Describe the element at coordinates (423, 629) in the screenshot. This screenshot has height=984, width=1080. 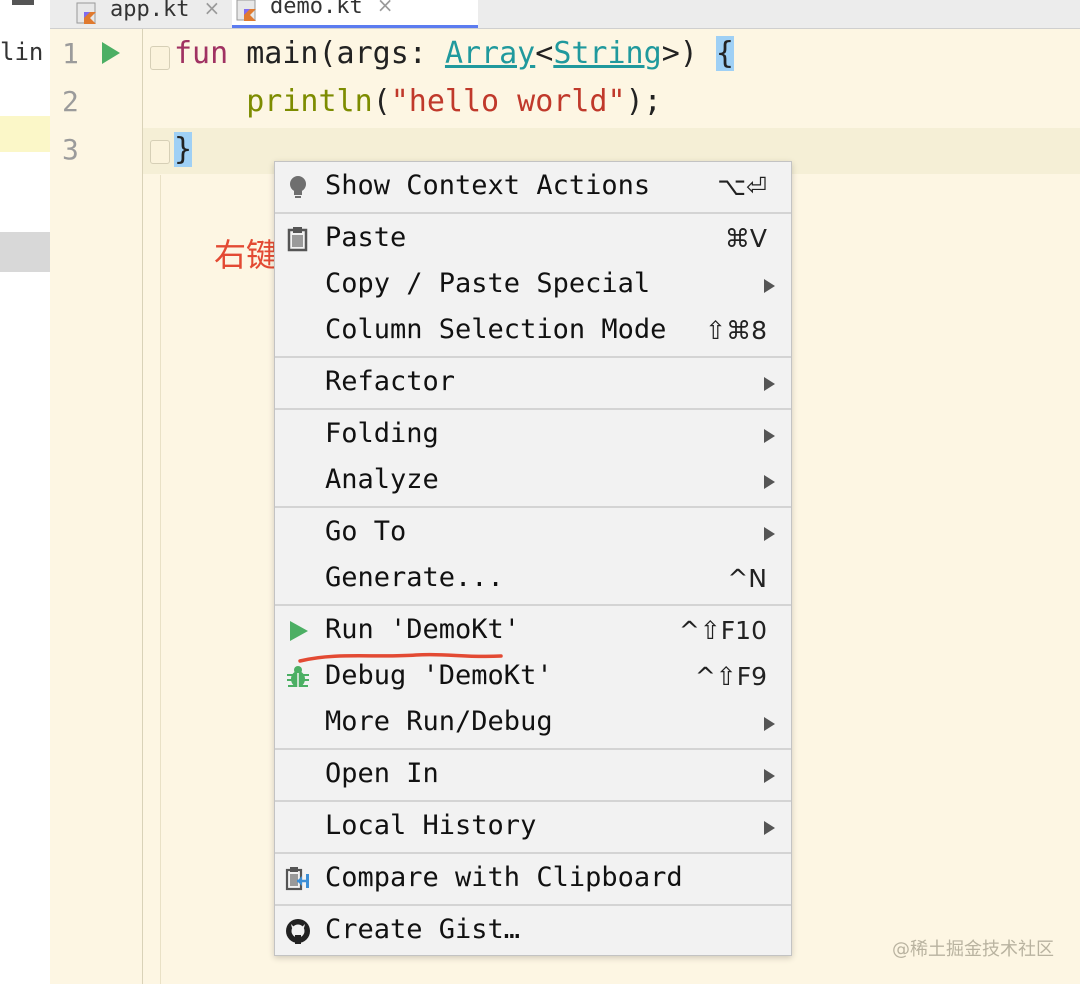
I see `menu-item-label: Run 'DemoKt'` at that location.